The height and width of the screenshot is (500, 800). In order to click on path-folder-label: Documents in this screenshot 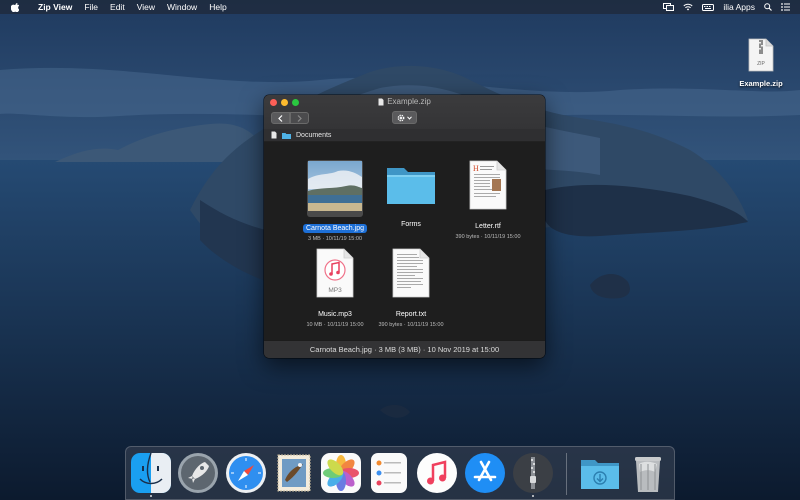, I will do `click(313, 135)`.